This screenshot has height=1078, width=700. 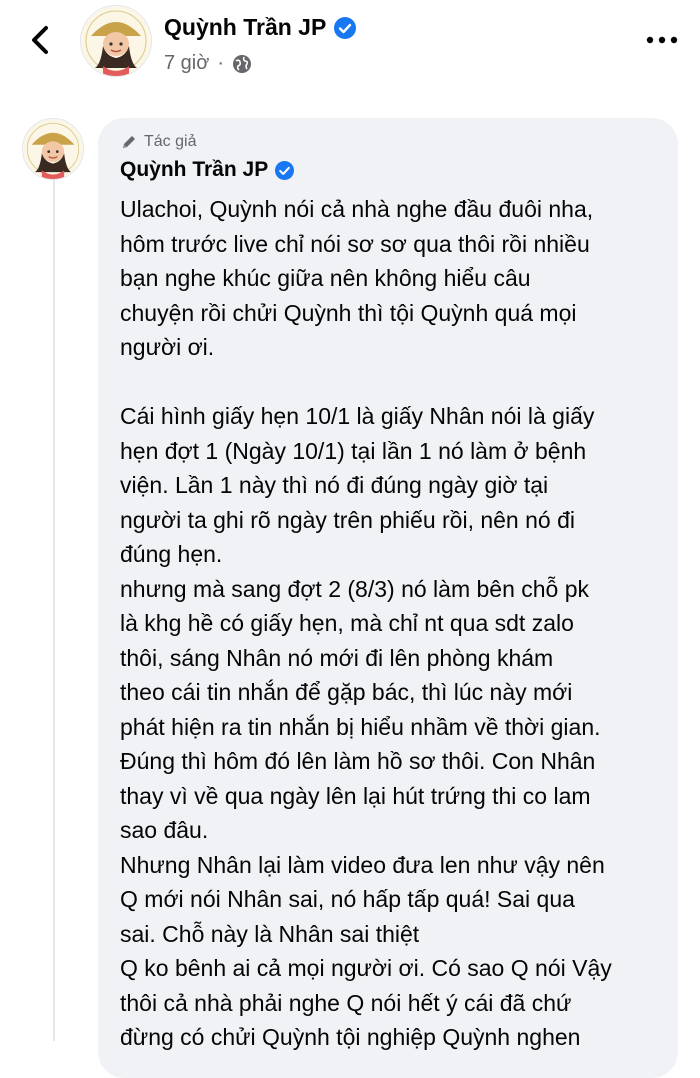 What do you see at coordinates (42, 40) in the screenshot?
I see `chevron-left-icon` at bounding box center [42, 40].